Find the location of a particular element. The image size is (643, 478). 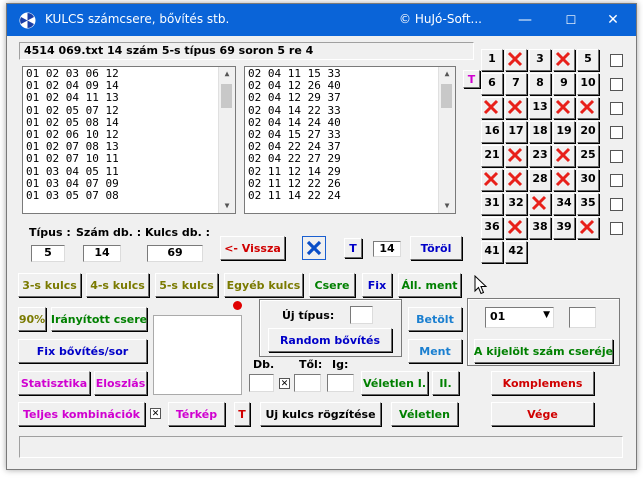

list-item: 02 04 14 22 33 is located at coordinates (350, 110).